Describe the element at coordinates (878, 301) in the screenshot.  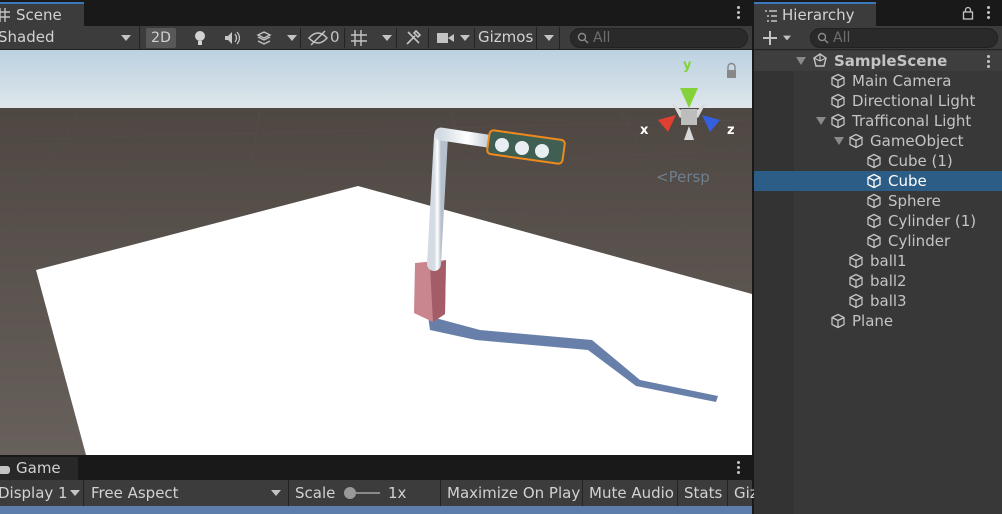
I see `hierarchy-item: ball3` at that location.